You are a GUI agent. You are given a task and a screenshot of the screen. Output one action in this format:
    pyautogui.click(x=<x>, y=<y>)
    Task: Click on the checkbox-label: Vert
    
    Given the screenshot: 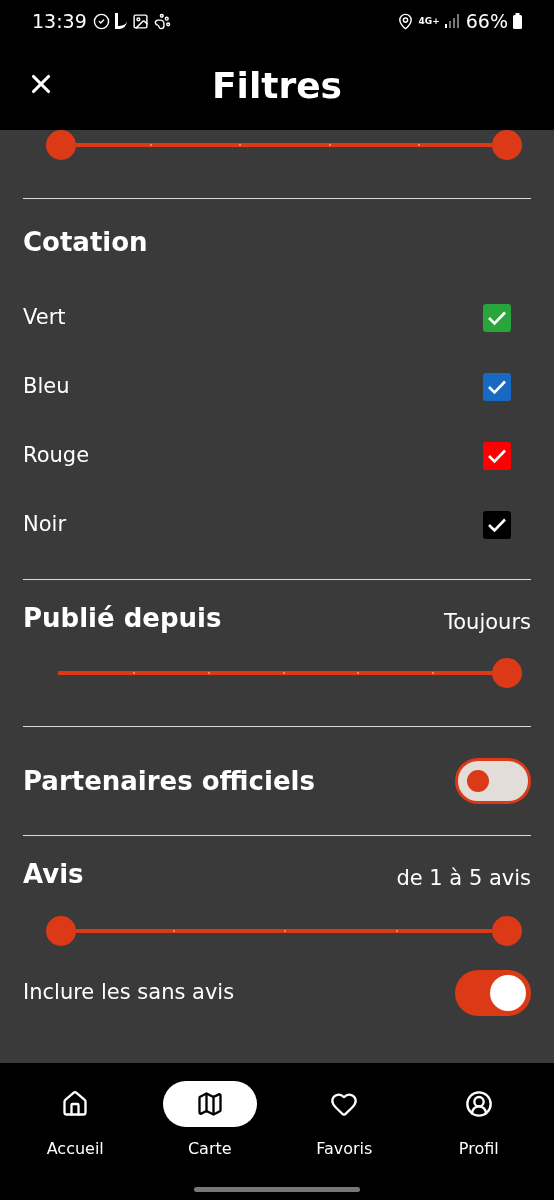 What is the action you would take?
    pyautogui.click(x=44, y=317)
    